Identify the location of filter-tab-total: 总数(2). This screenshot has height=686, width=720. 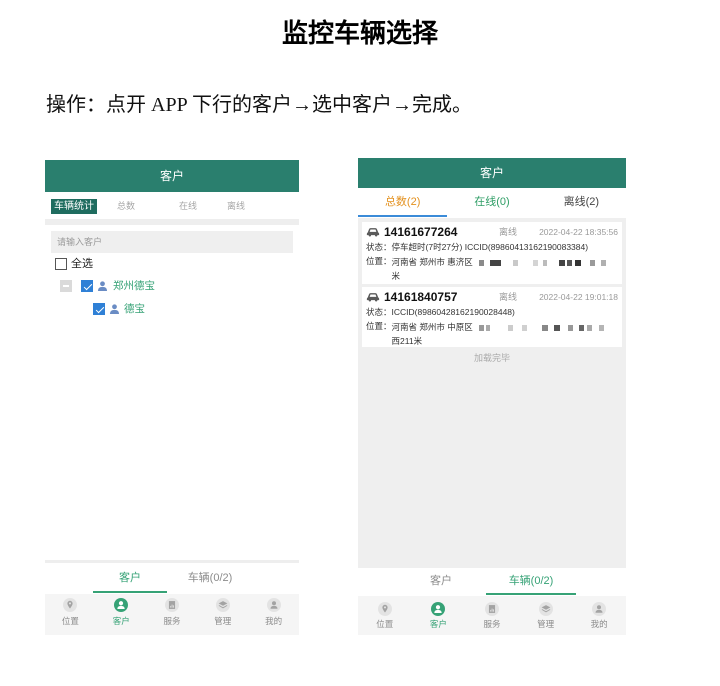
(403, 203).